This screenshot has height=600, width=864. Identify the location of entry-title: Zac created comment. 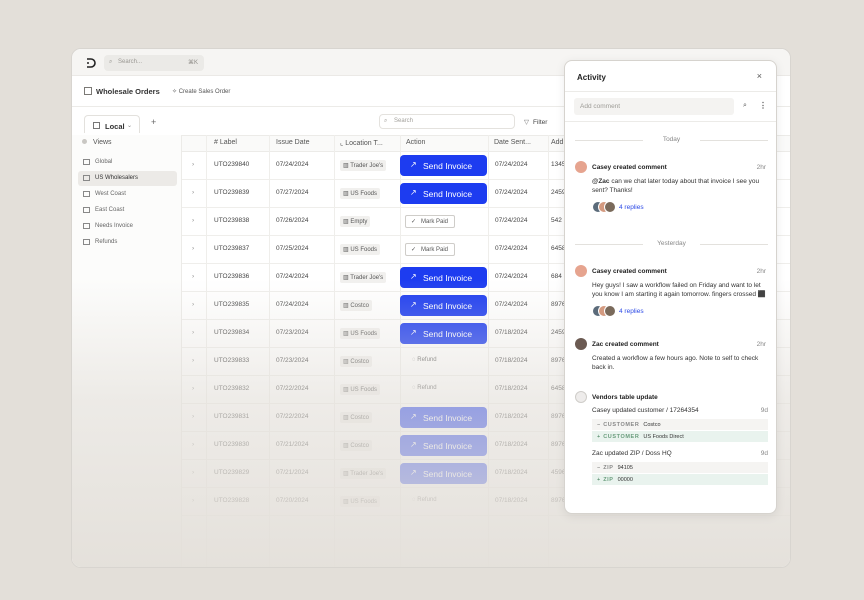
(625, 344).